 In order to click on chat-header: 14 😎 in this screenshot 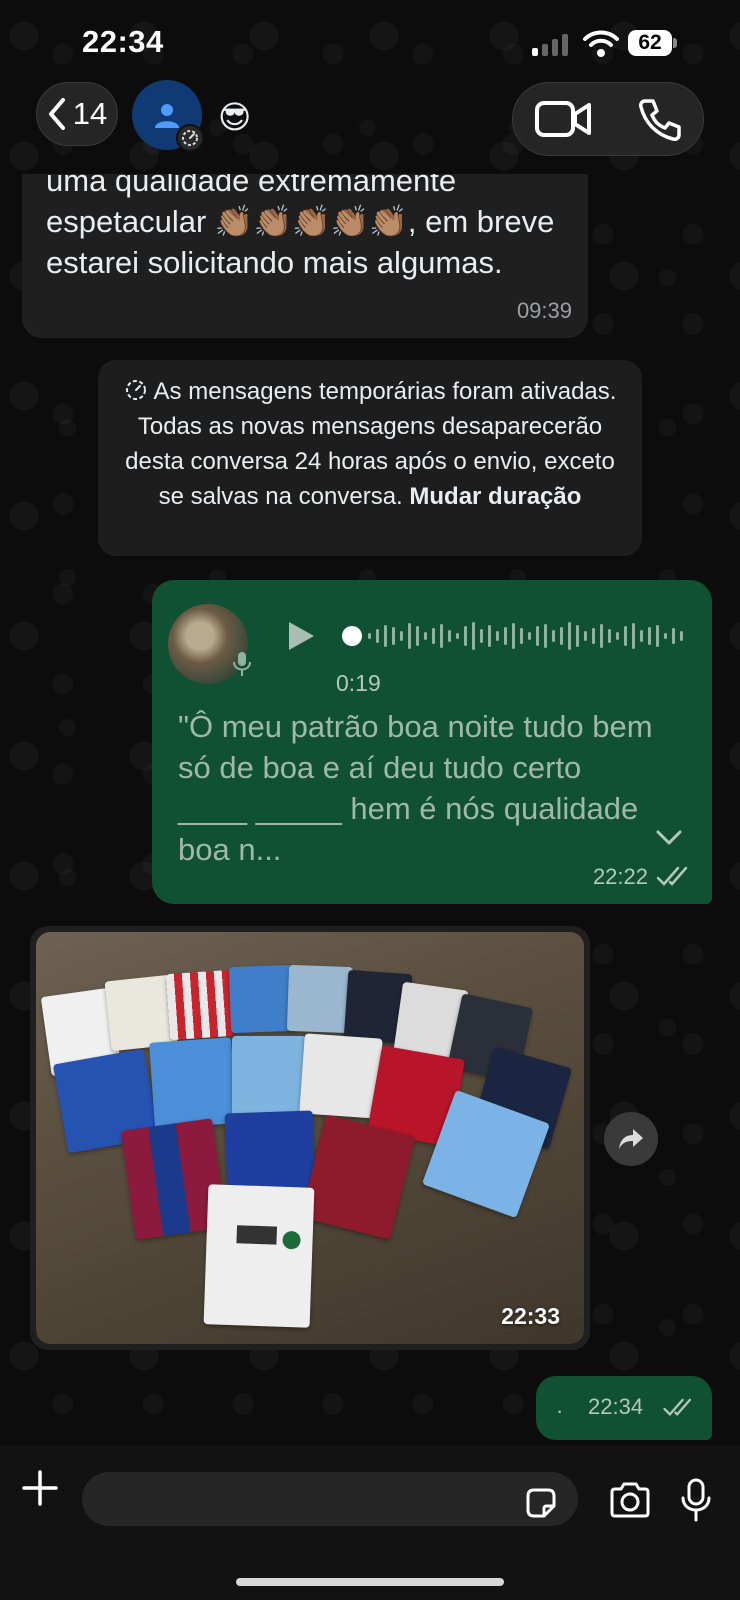, I will do `click(370, 126)`.